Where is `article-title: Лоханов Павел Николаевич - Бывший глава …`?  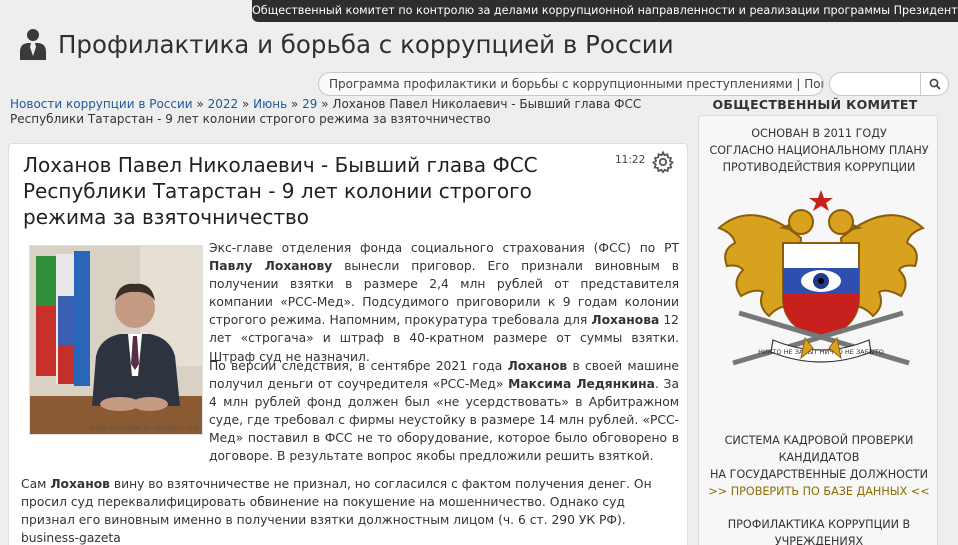 article-title: Лоханов Павел Николаевич - Бывший глава … is located at coordinates (280, 191).